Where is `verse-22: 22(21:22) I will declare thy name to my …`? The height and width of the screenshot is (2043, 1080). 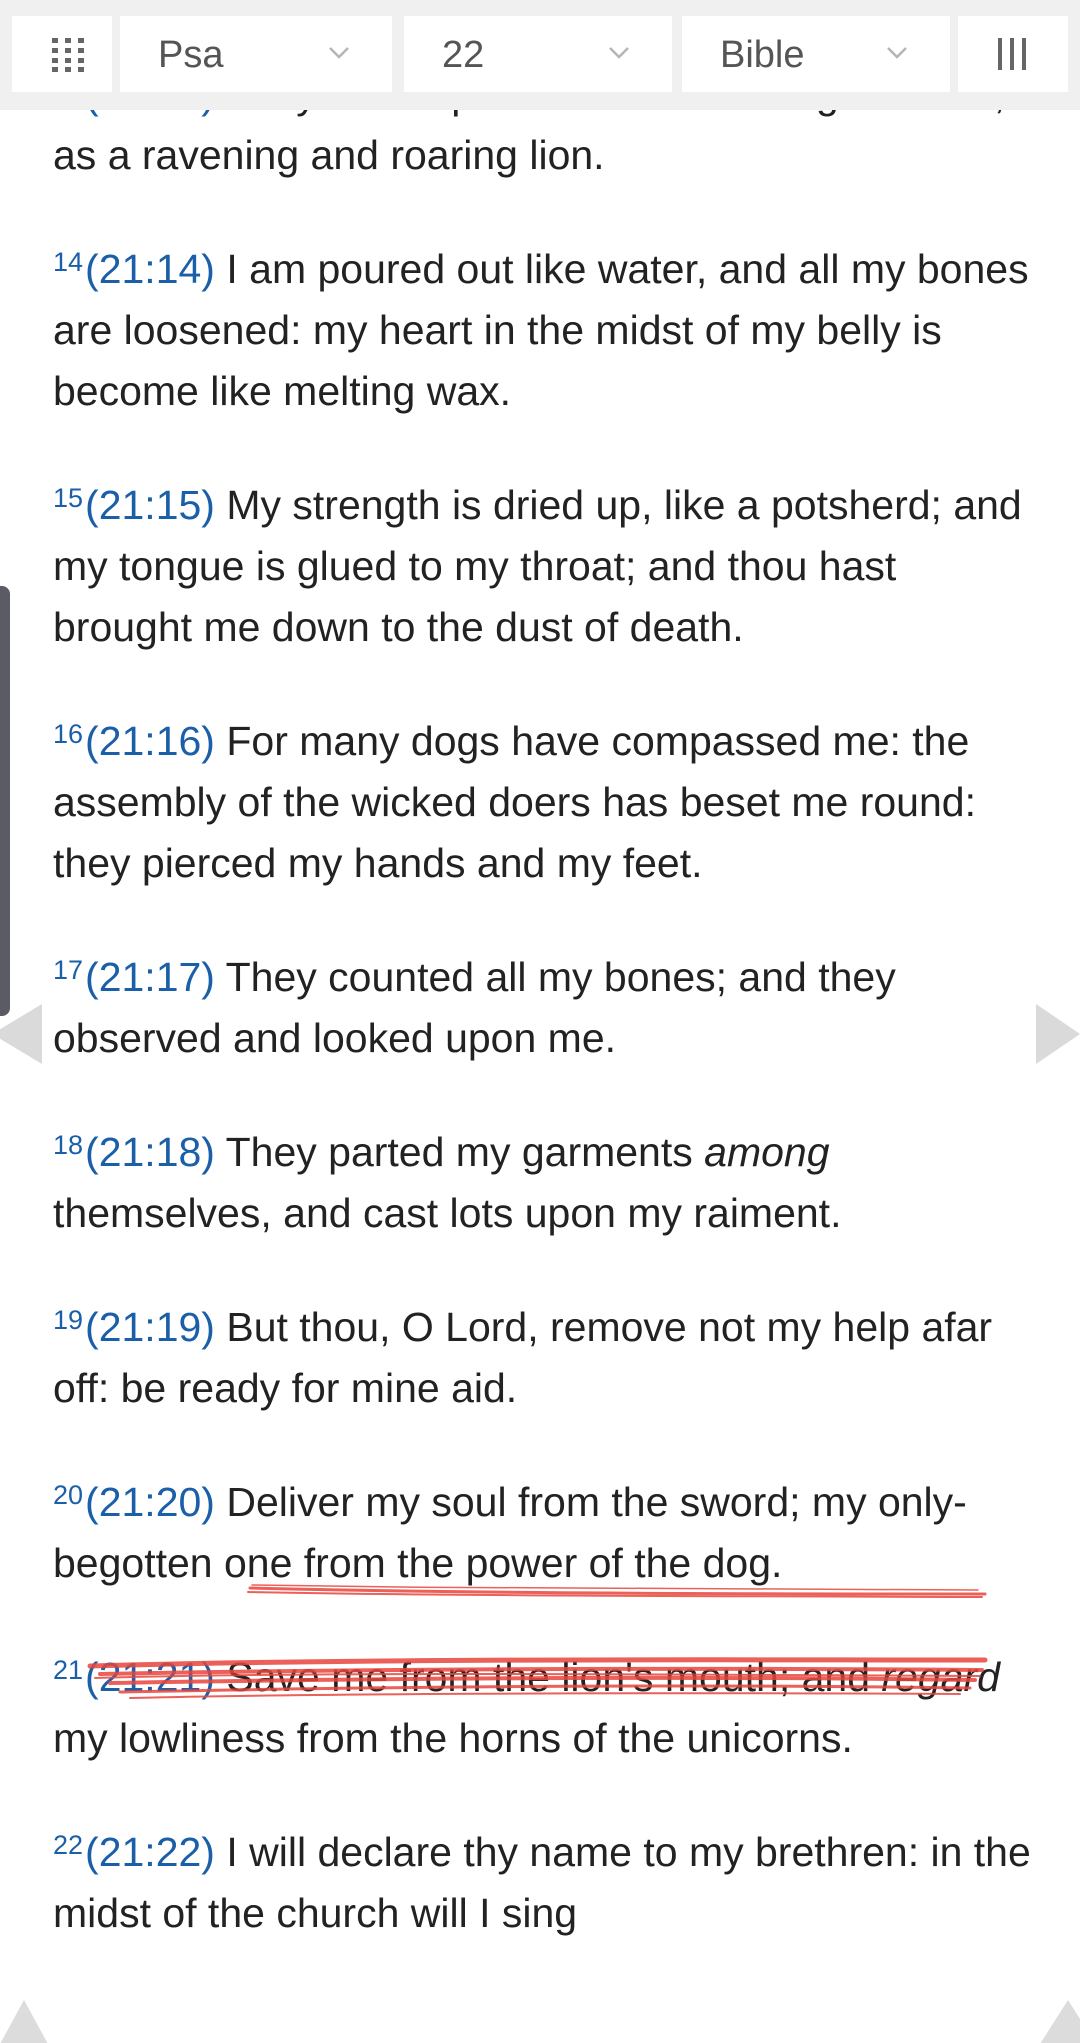
verse-22: 22(21:22) I will declare thy name to my … is located at coordinates (543, 1879).